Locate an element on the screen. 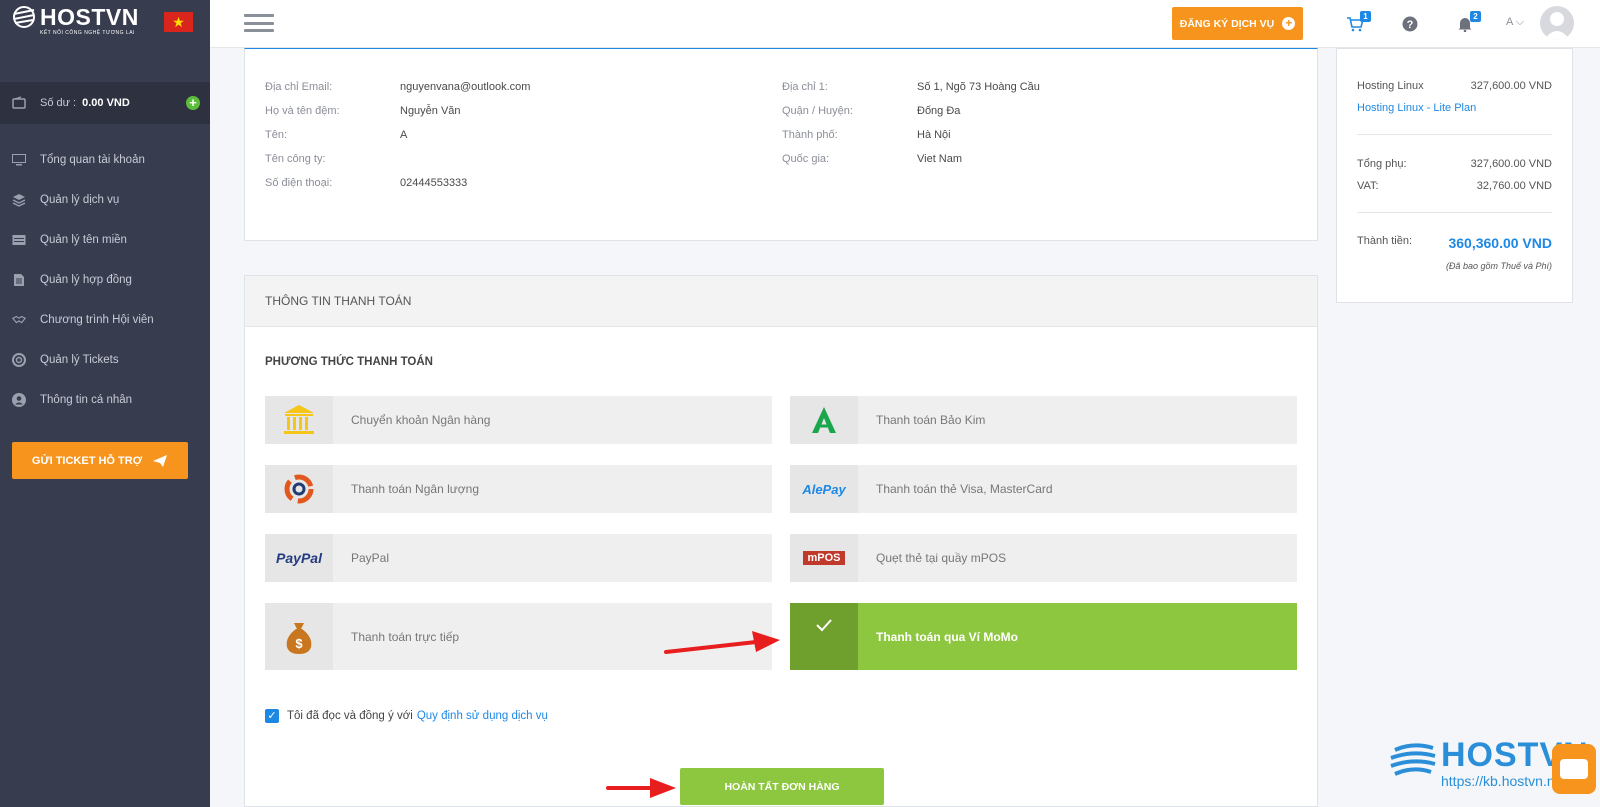 The image size is (1600, 807). hostvn-logo: HOSTVN KẾT NỐI CÔNG NGHỆ TƯƠNG LAI is located at coordinates (77, 24).